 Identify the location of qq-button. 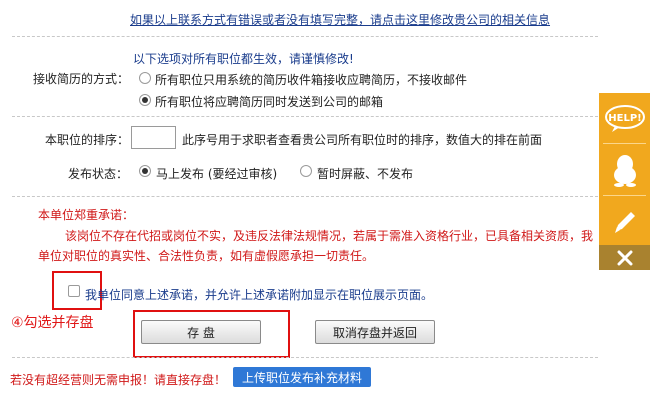
(624, 170).